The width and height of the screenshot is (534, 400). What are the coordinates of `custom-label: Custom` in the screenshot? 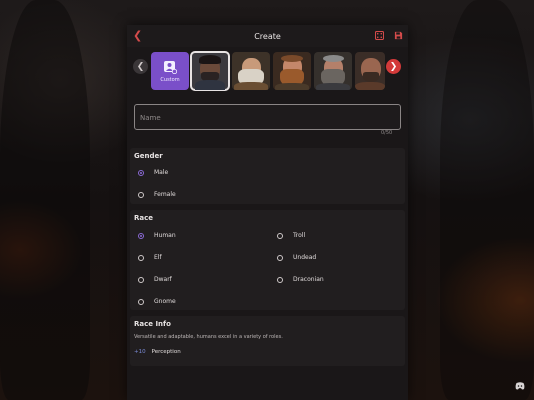 It's located at (170, 79).